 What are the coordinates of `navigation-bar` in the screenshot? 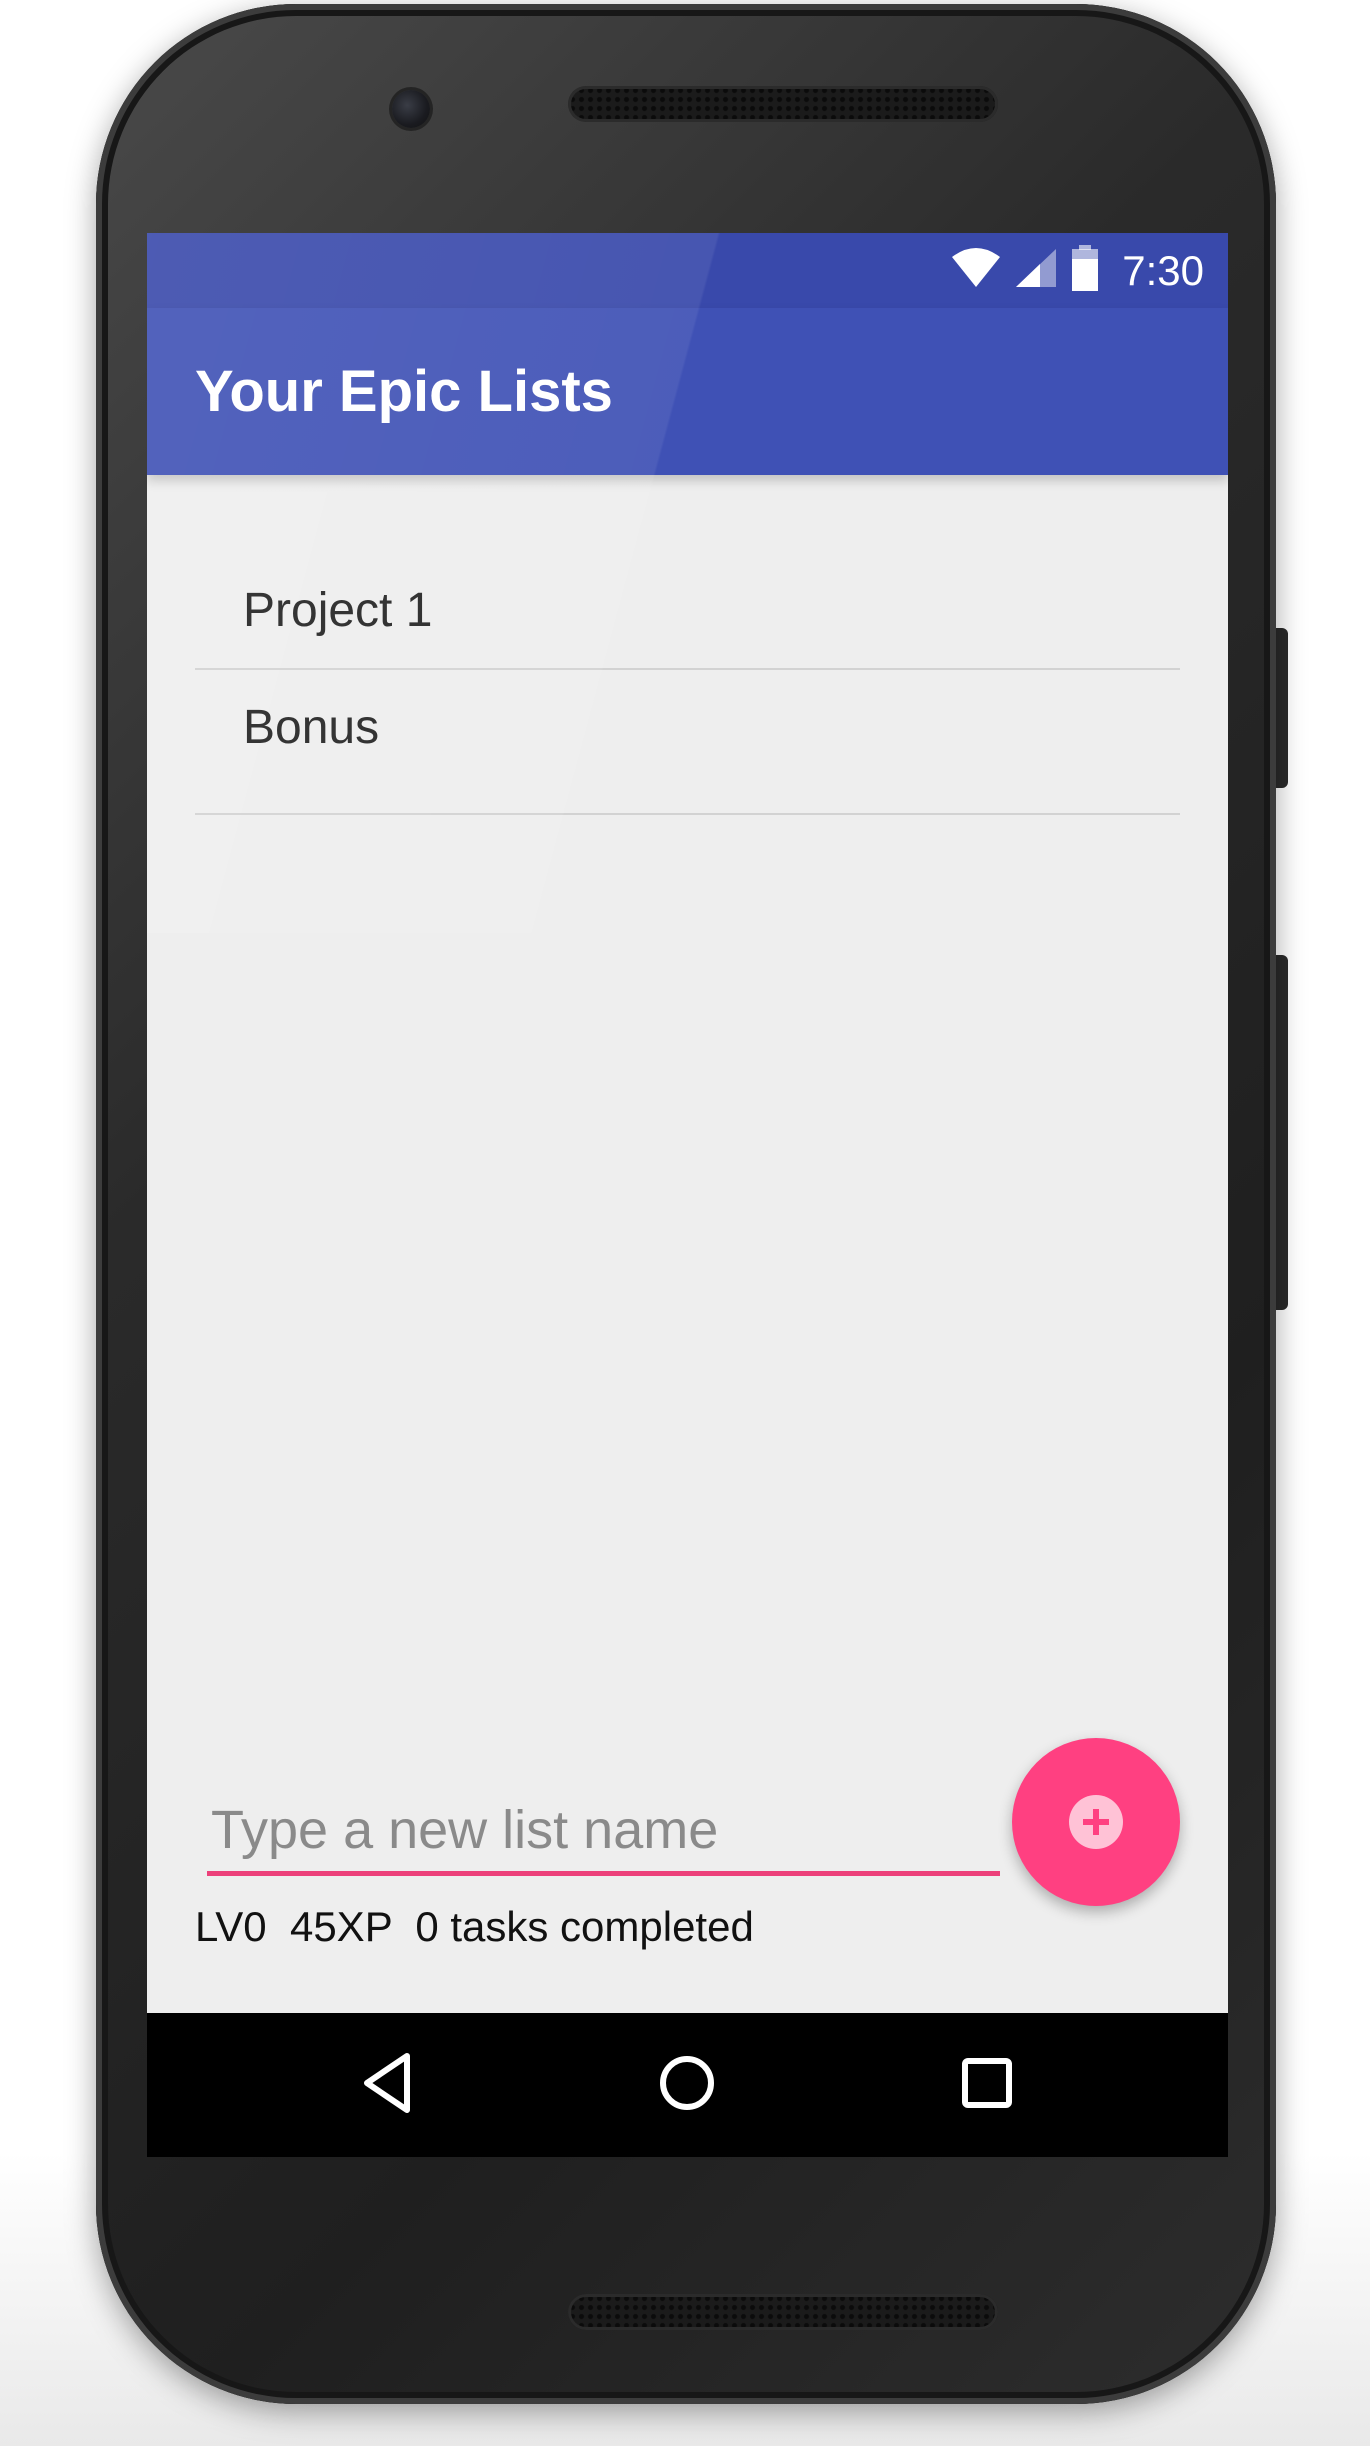 It's located at (687, 2085).